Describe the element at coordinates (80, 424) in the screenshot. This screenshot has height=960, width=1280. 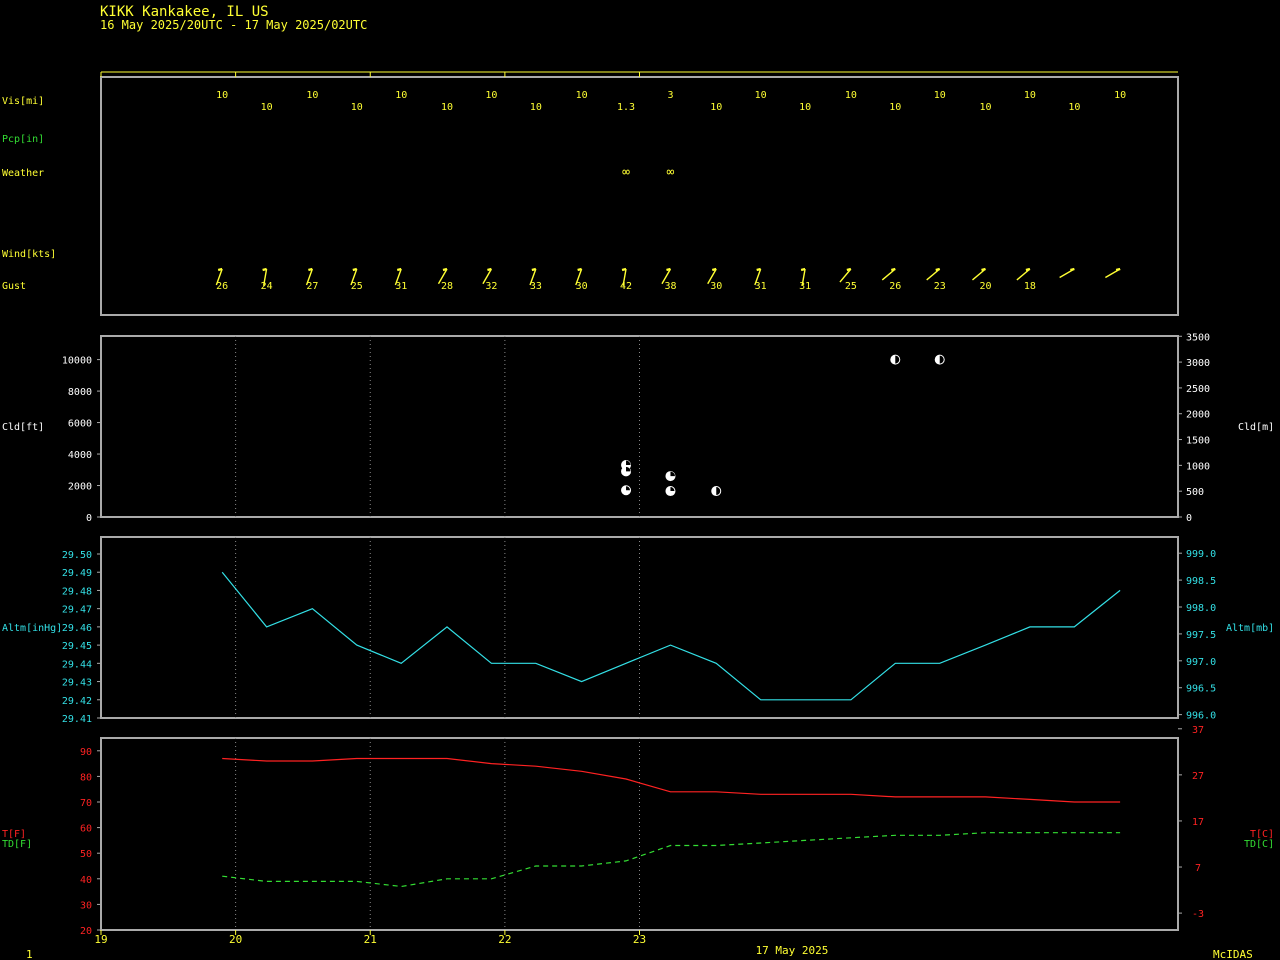
I see `cloud-ft-tick: 6000` at that location.